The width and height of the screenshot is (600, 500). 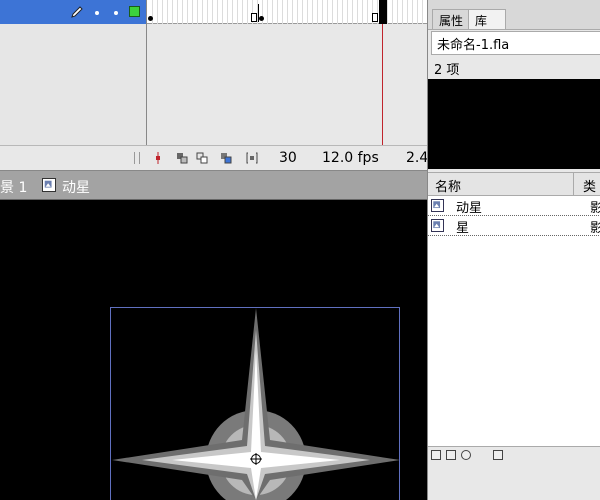 What do you see at coordinates (134, 11) in the screenshot?
I see `layer-outline-color-icon` at bounding box center [134, 11].